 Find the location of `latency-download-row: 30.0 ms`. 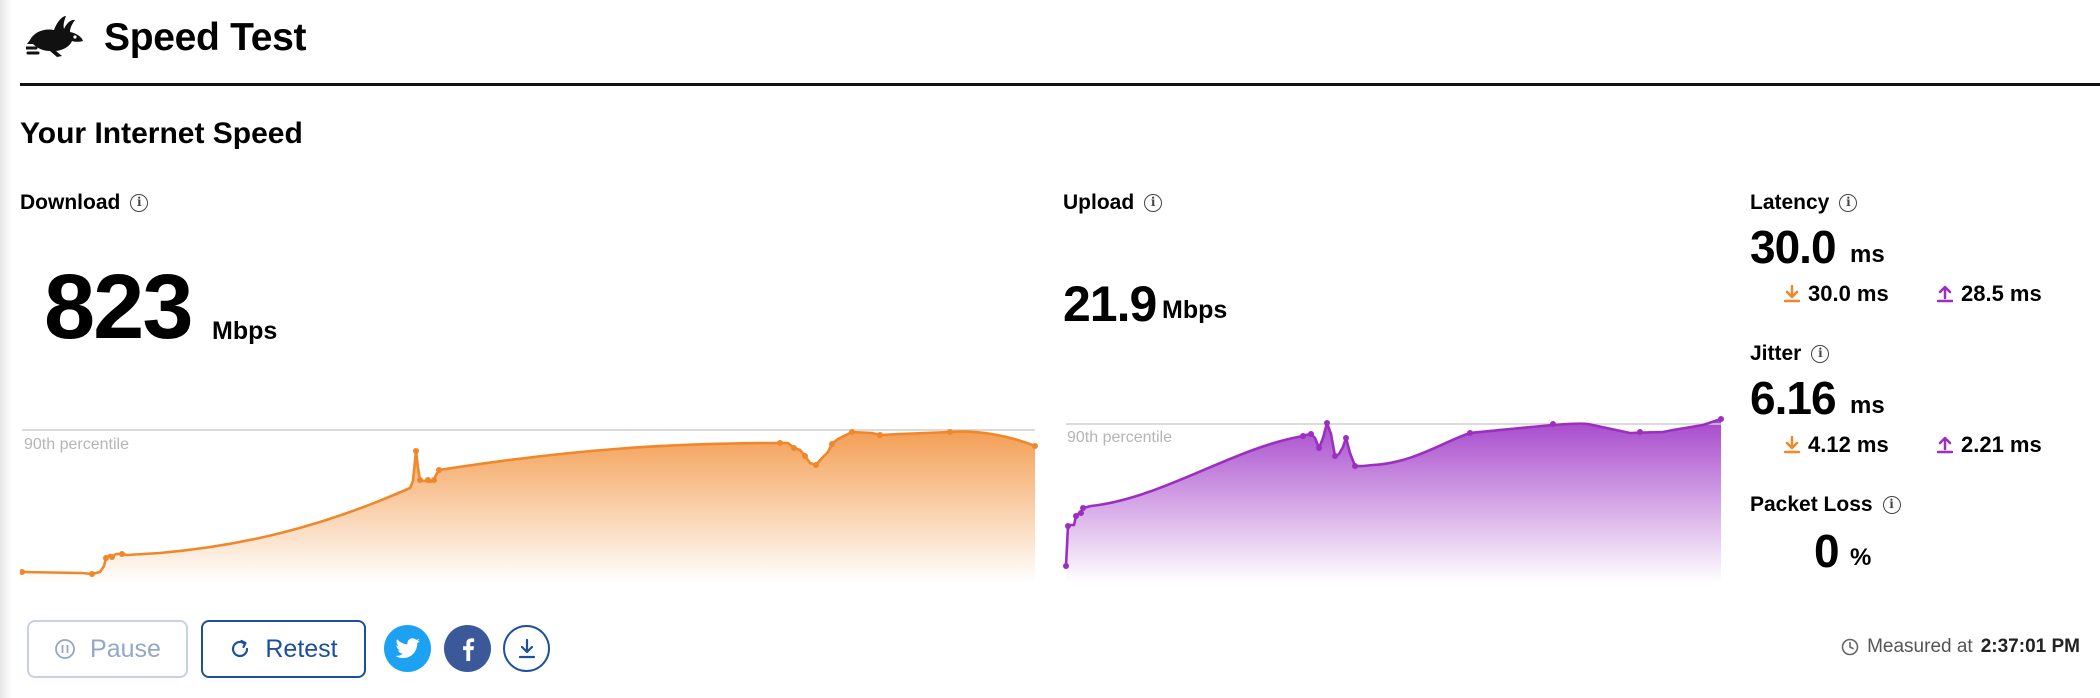

latency-download-row: 30.0 ms is located at coordinates (1836, 294).